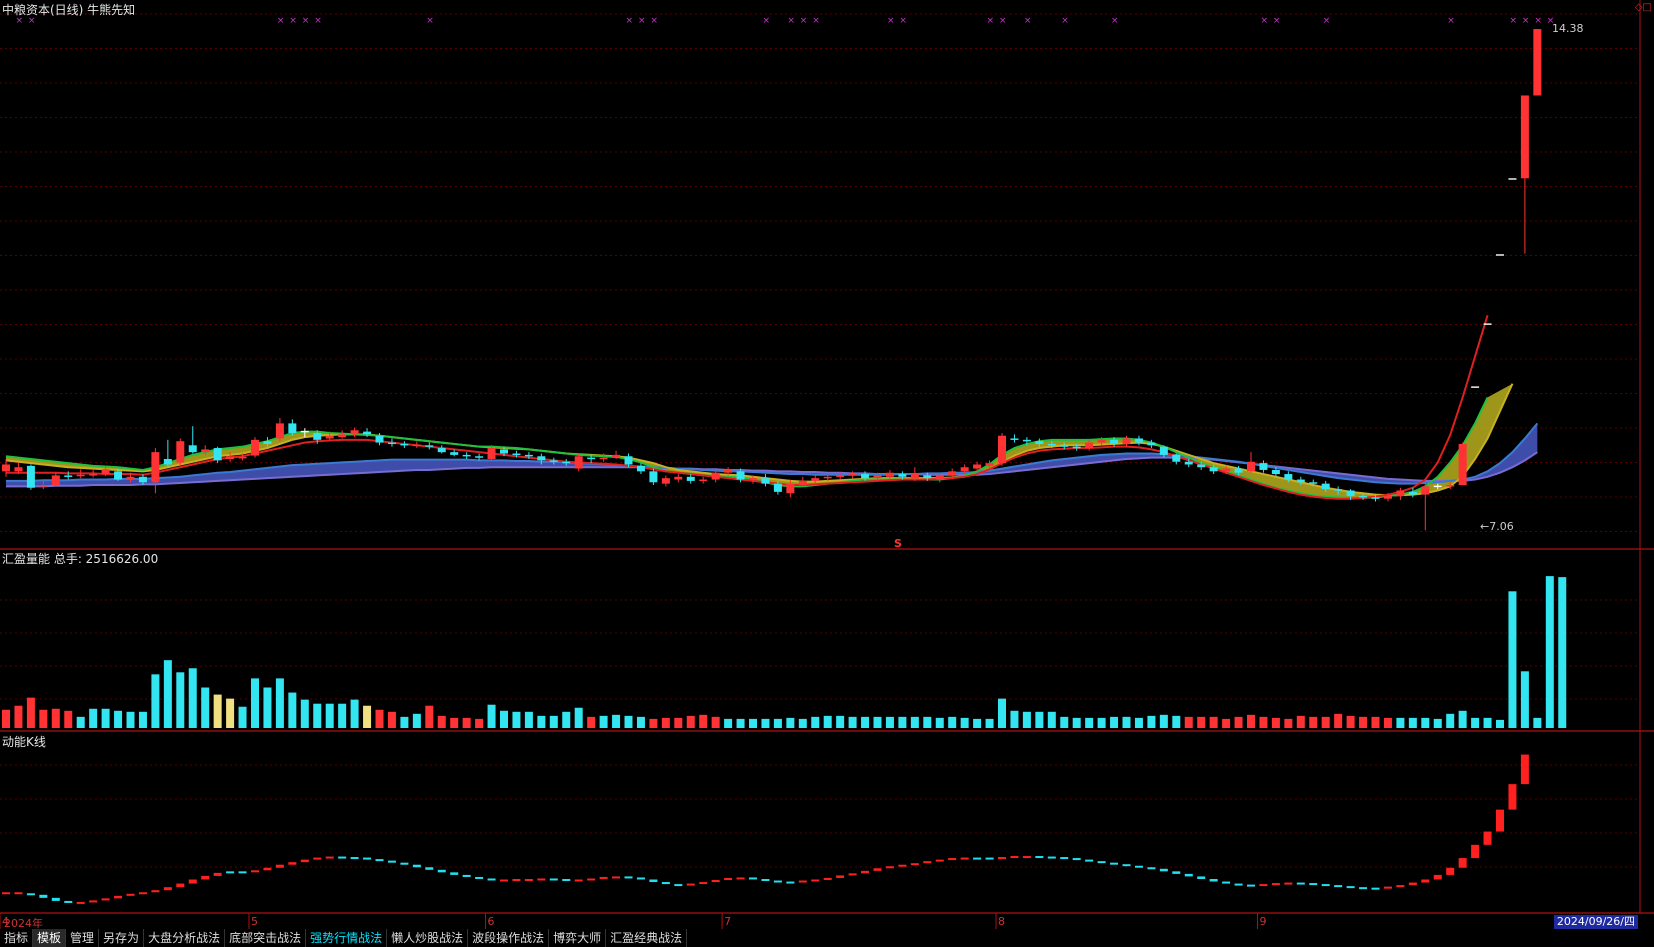  I want to click on toolbar-item-1: 模板, so click(50, 938).